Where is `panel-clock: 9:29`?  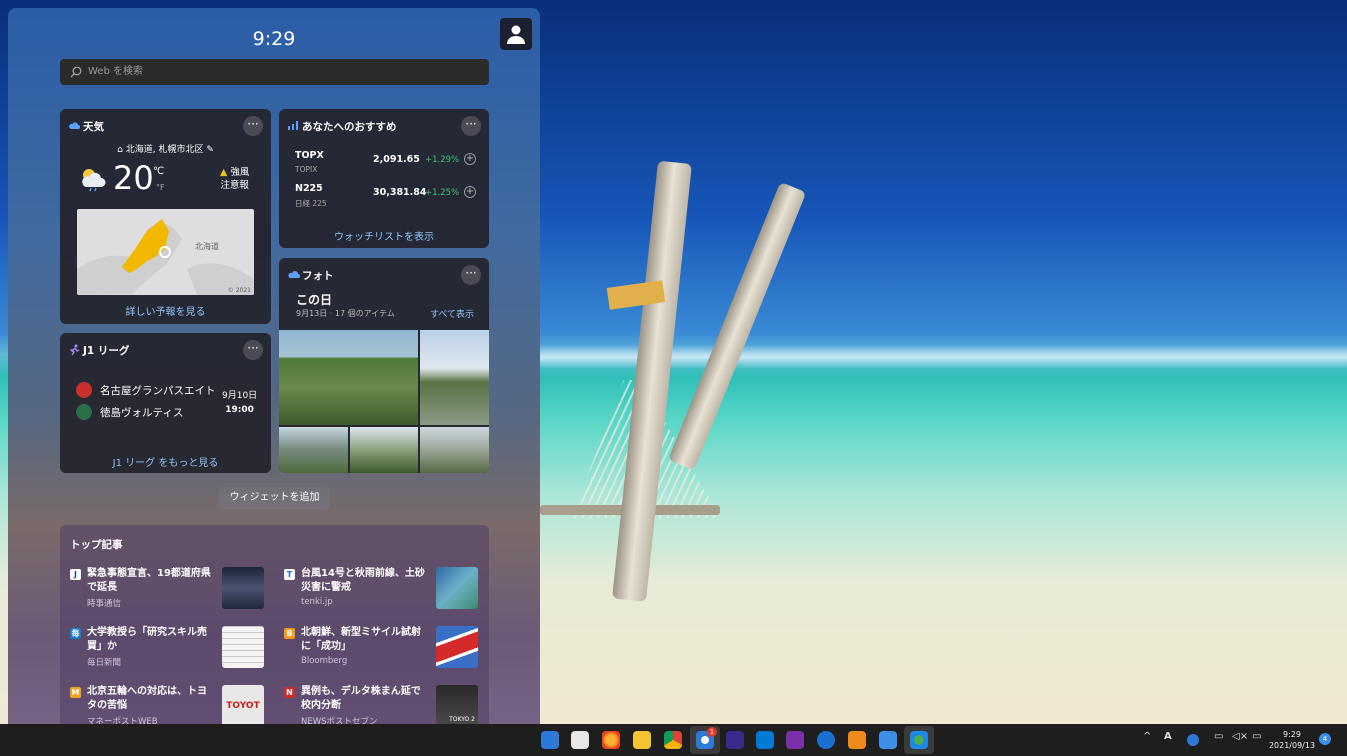 panel-clock: 9:29 is located at coordinates (274, 39).